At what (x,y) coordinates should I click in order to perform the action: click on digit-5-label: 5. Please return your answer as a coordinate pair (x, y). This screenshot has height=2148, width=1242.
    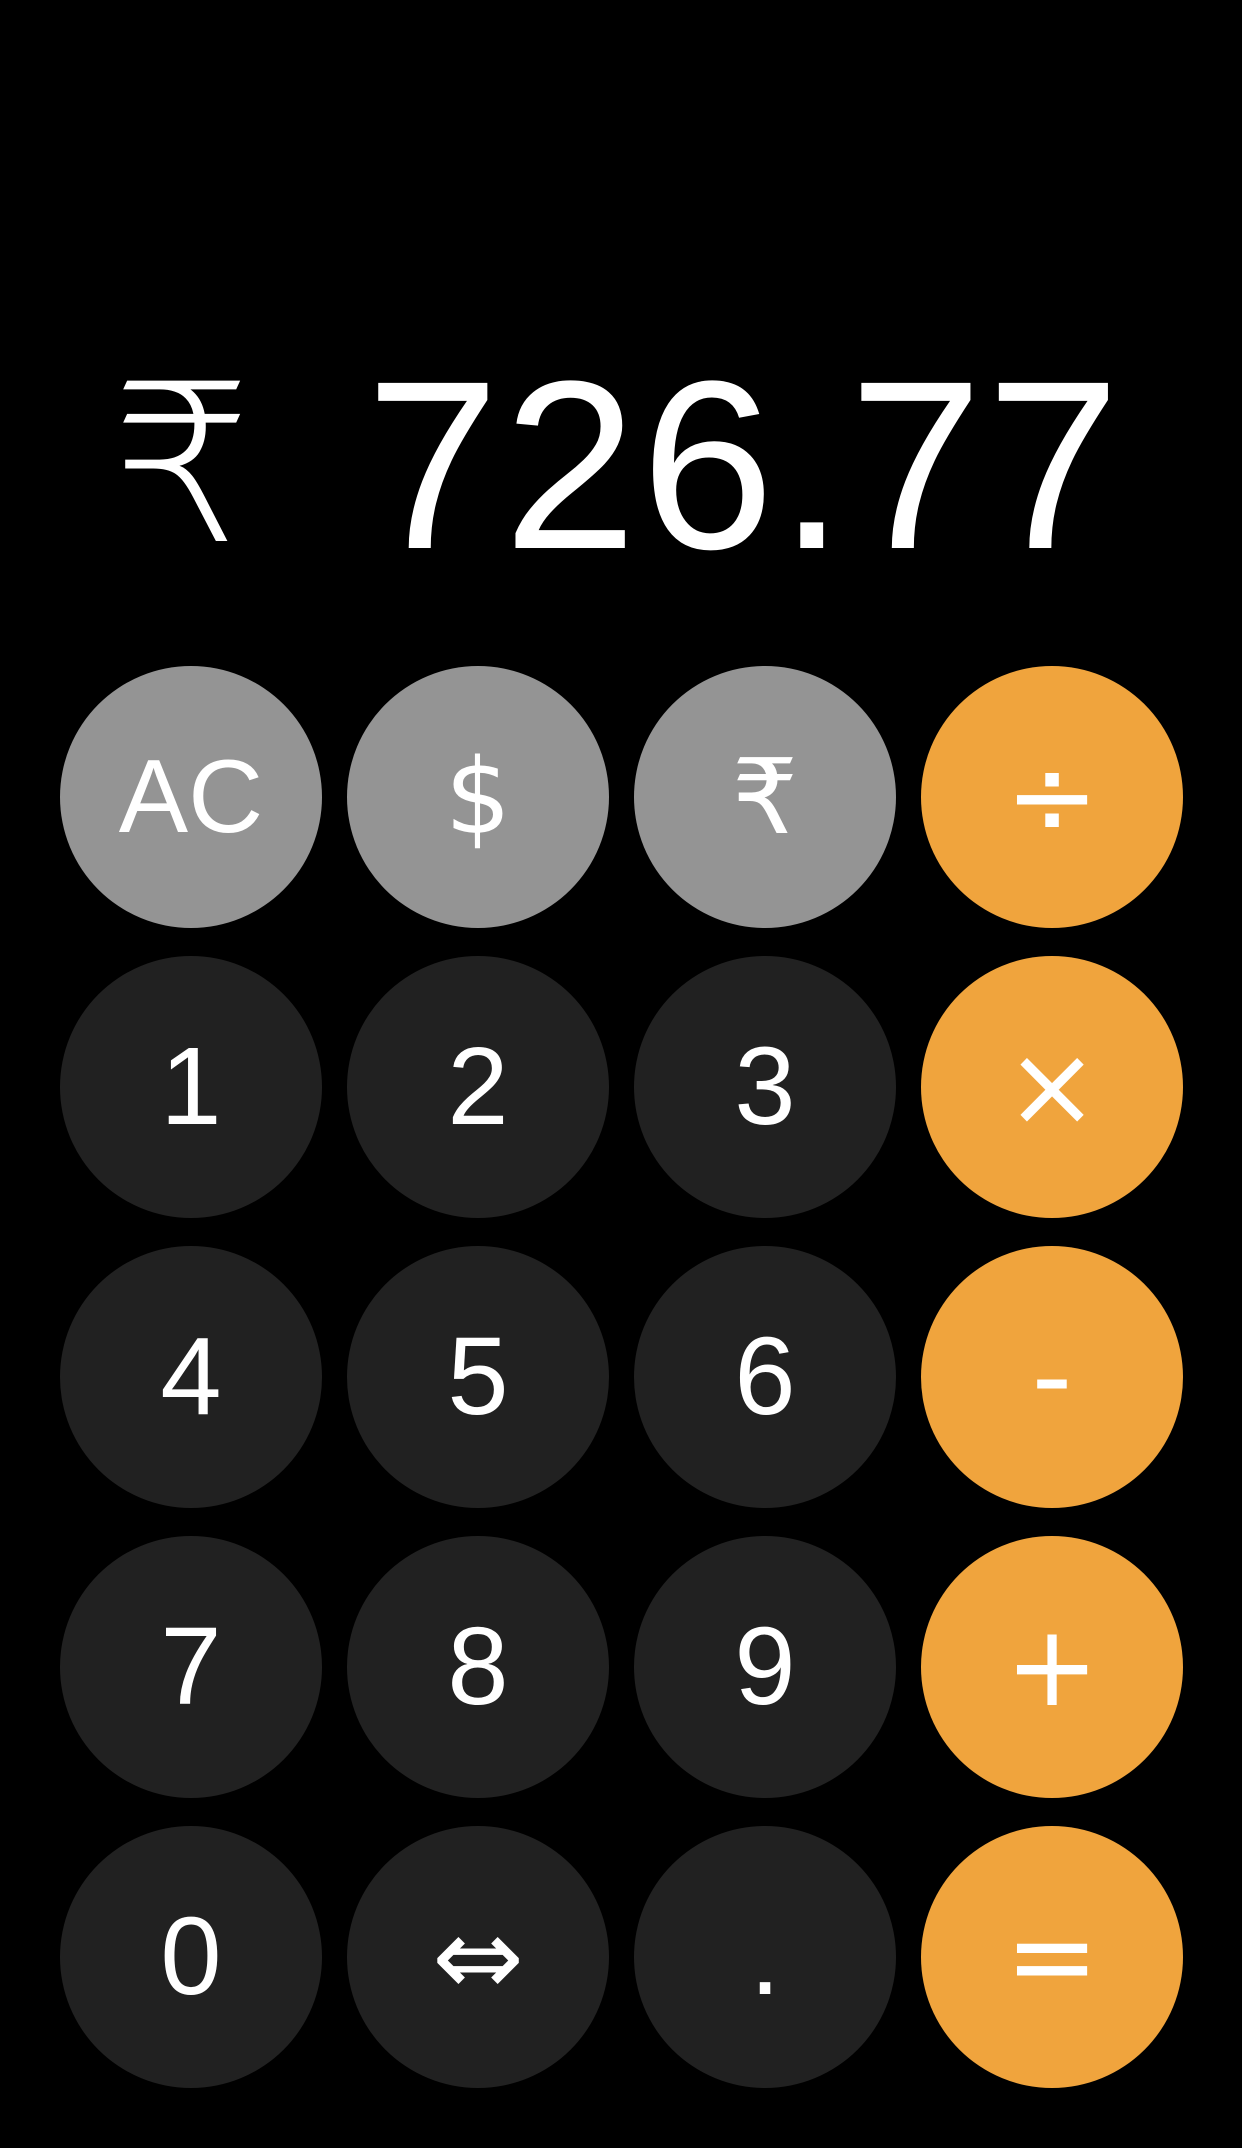
    Looking at the image, I should click on (478, 1376).